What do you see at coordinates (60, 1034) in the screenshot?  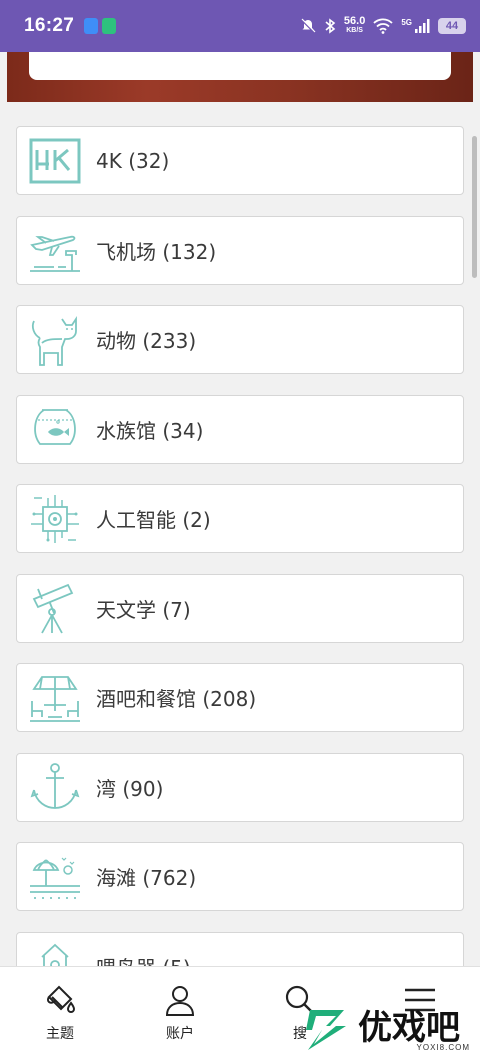 I see `nav-label: 主题` at bounding box center [60, 1034].